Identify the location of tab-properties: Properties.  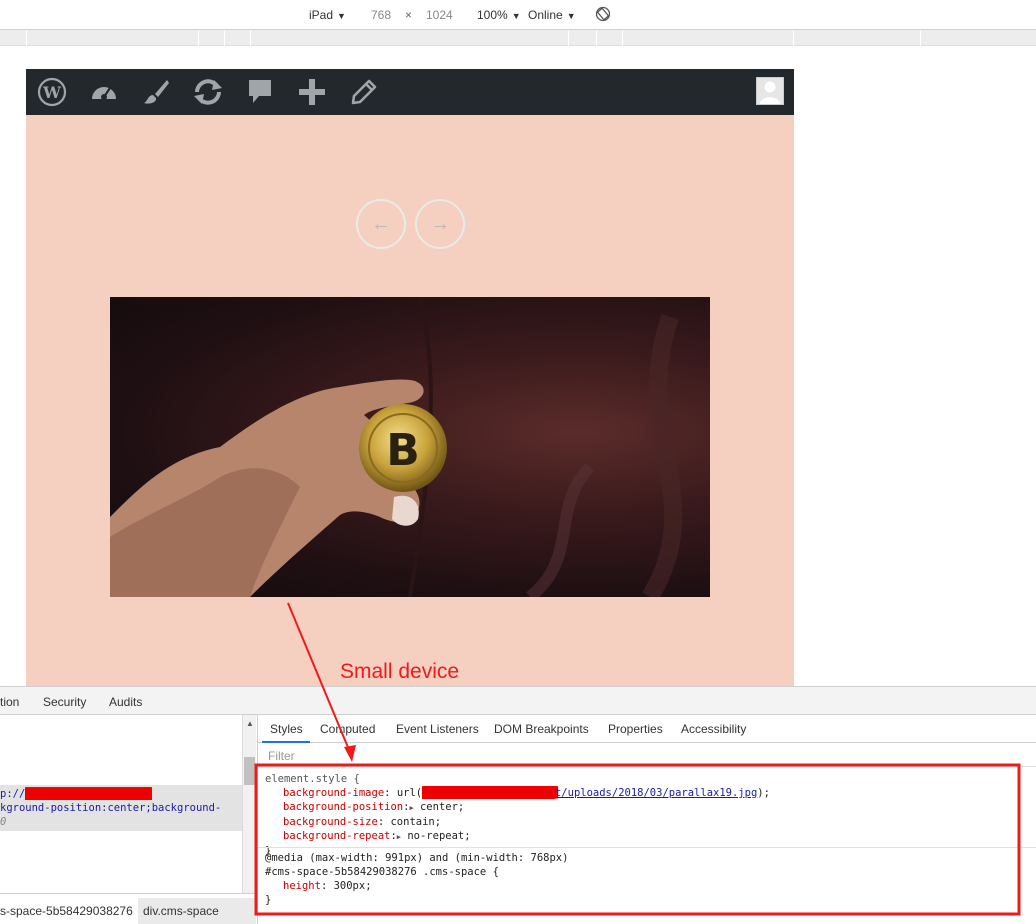
(635, 729).